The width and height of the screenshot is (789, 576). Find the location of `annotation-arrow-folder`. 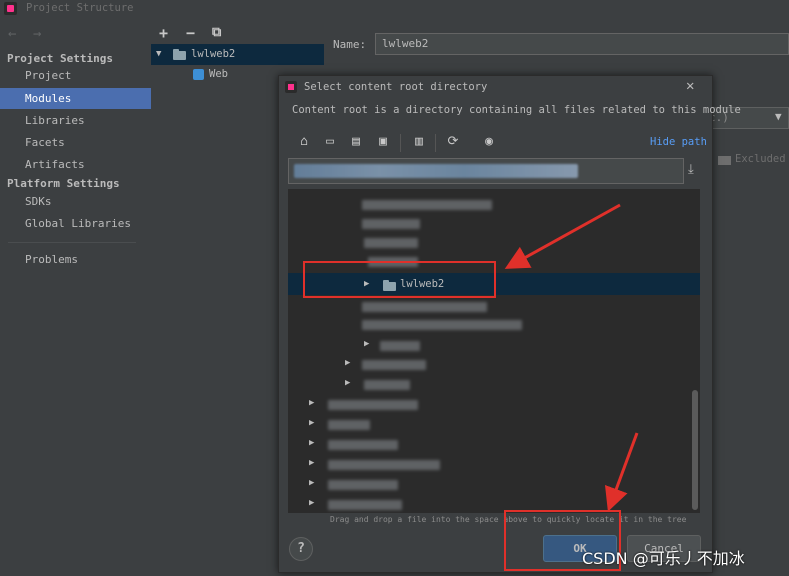

annotation-arrow-folder is located at coordinates (562, 236).